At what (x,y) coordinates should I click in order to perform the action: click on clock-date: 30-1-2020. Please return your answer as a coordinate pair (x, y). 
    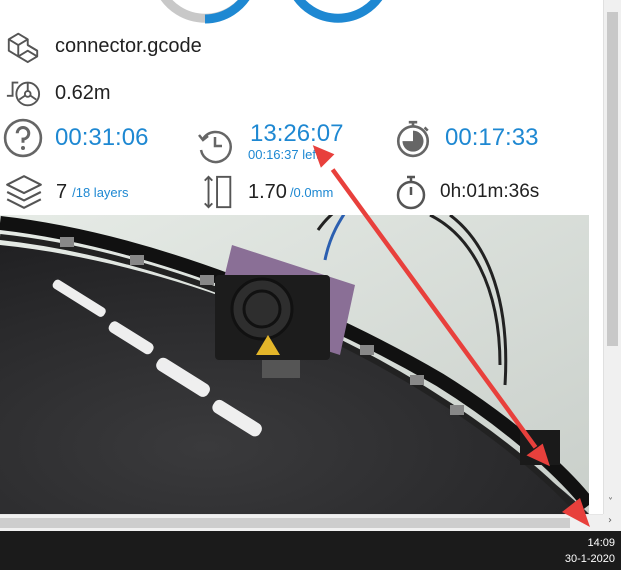
    Looking at the image, I should click on (589, 559).